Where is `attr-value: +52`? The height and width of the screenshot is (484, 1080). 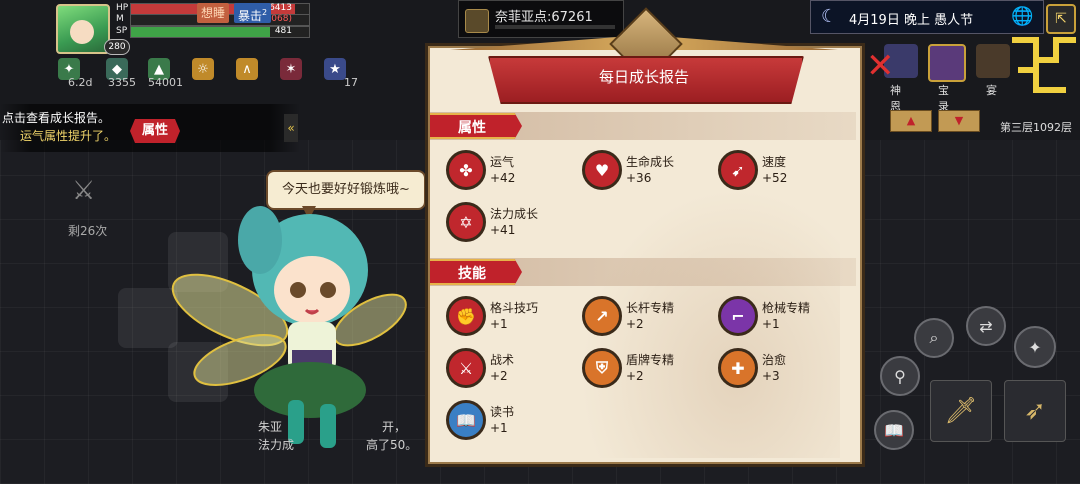 attr-value: +52 is located at coordinates (775, 178).